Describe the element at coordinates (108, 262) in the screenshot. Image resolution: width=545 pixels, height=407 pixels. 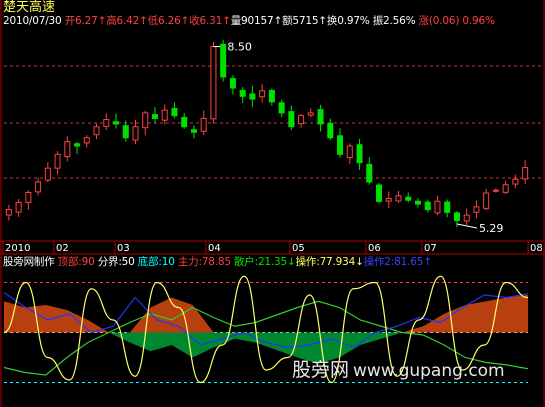
I see `divide-label: 分界` at that location.